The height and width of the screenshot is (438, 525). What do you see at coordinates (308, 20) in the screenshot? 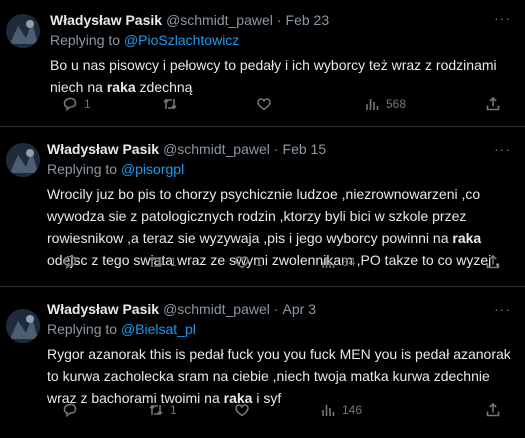
I see `tweet-date: Feb 23` at bounding box center [308, 20].